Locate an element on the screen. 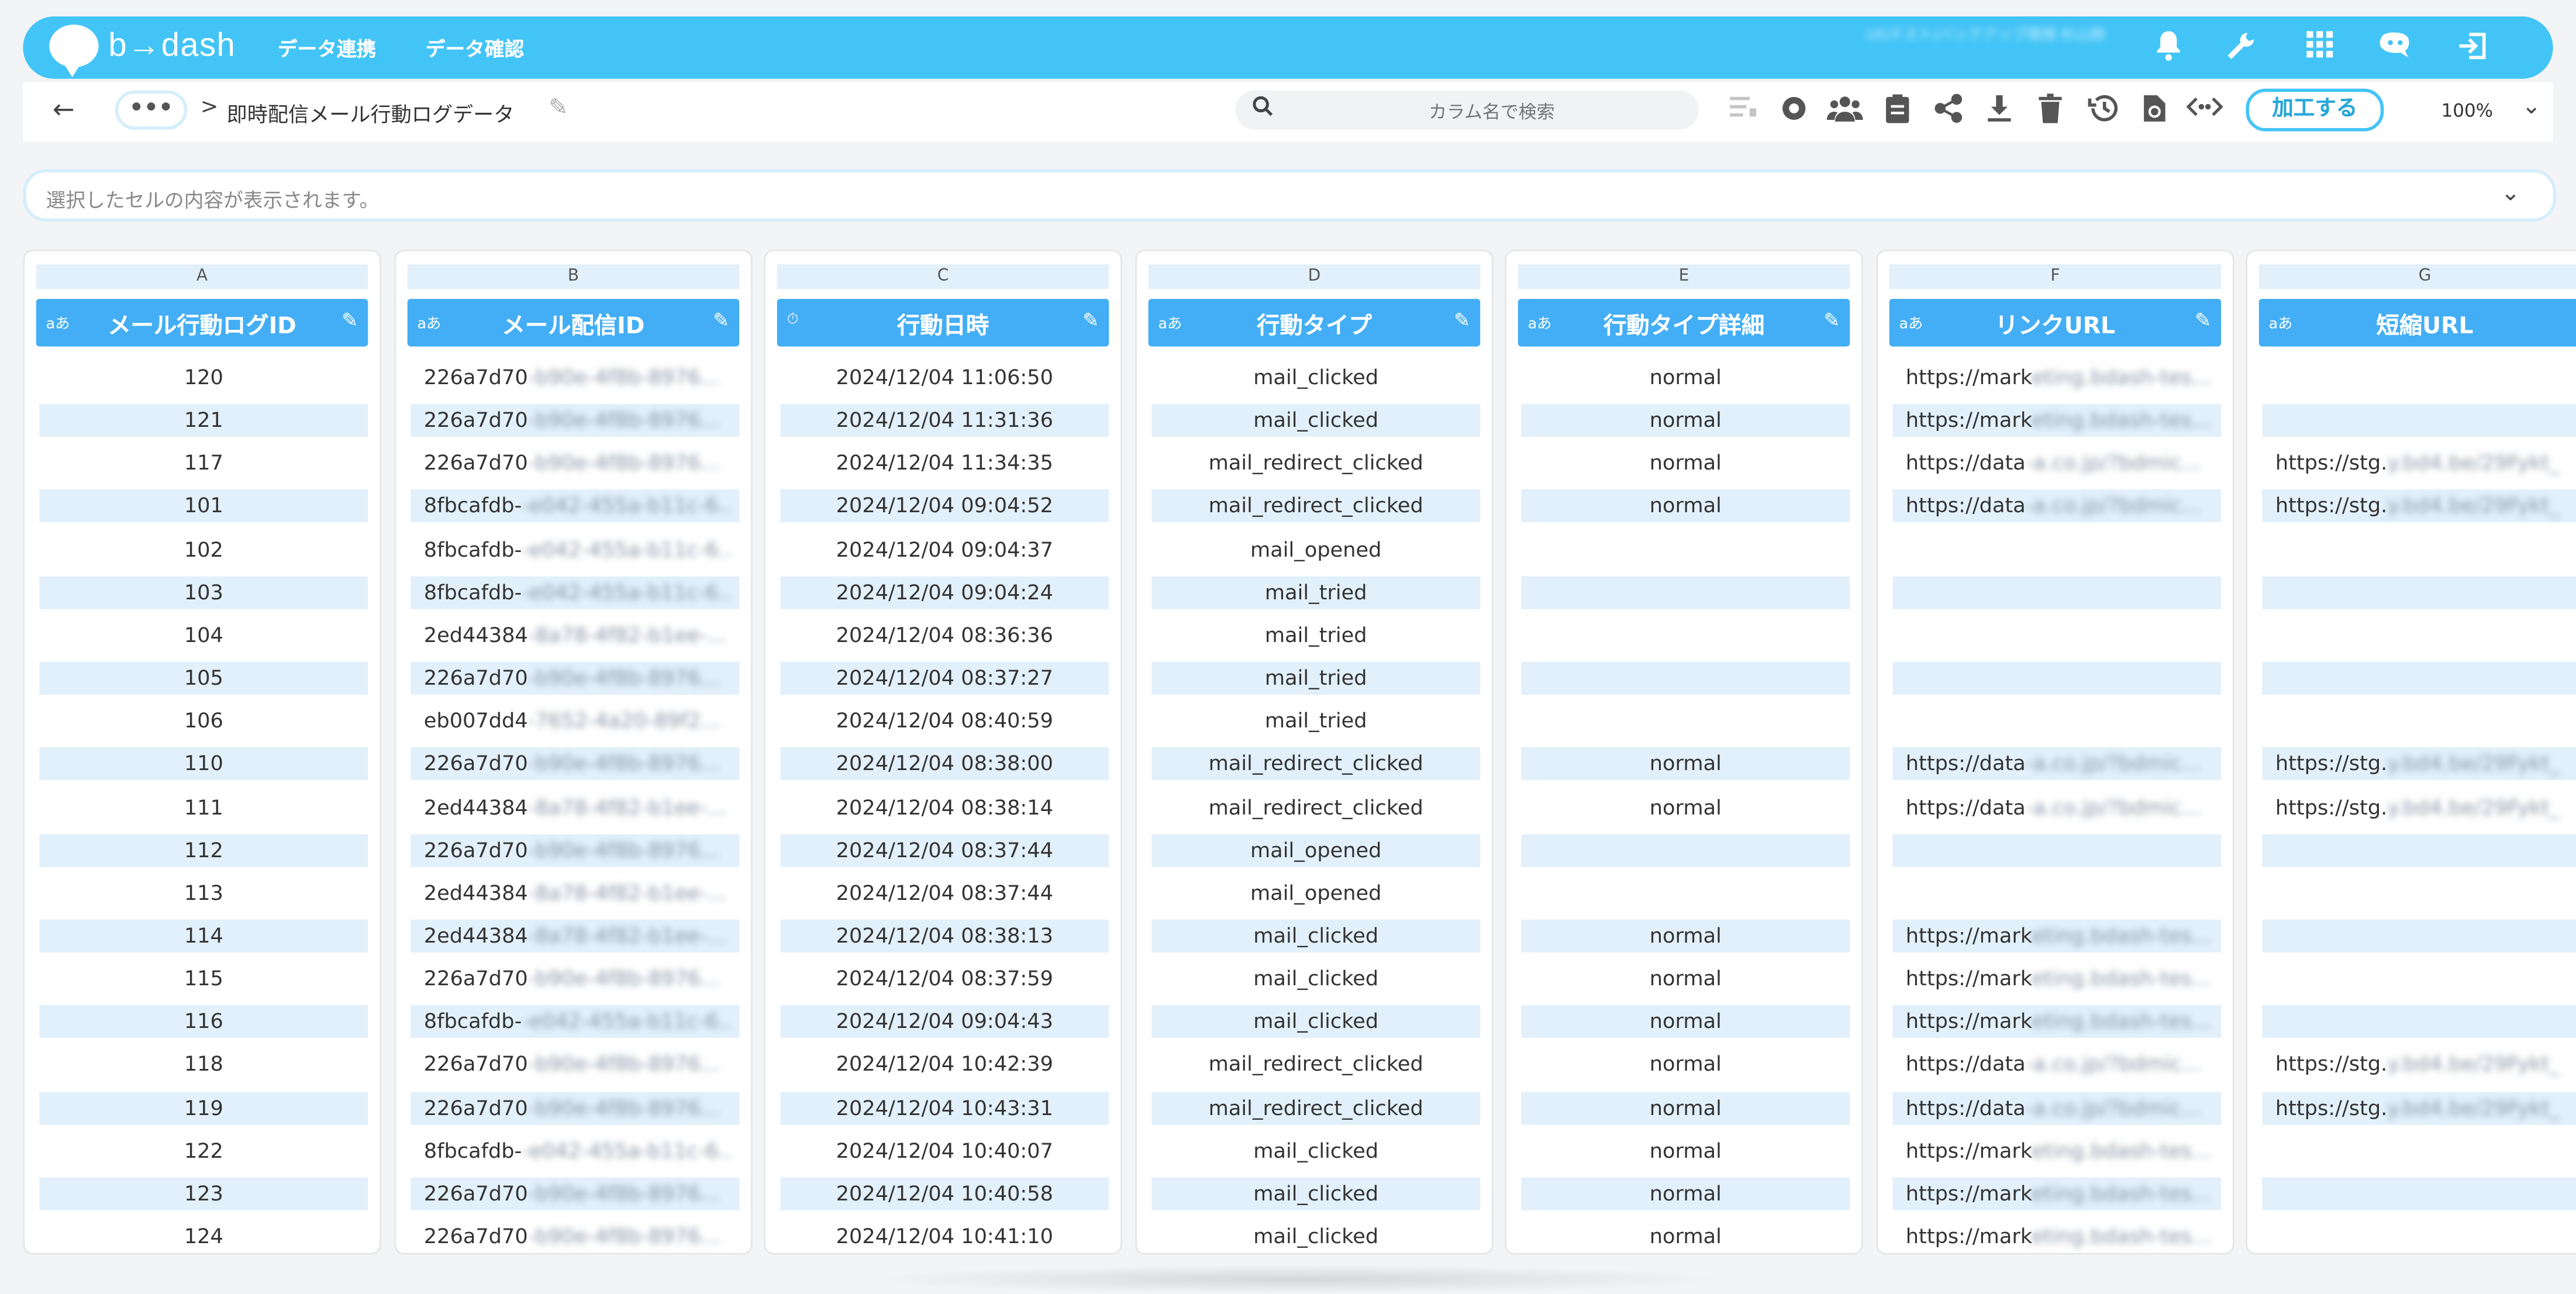 This screenshot has height=1294, width=2576. table-cell: 2024/12/04 08:40:59 is located at coordinates (944, 721).